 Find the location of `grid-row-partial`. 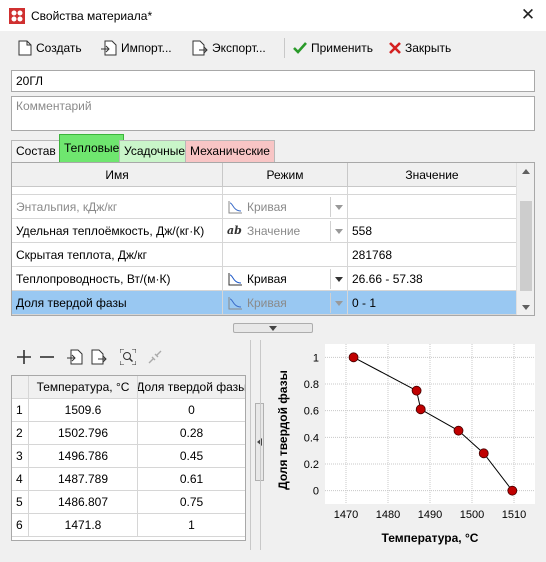

grid-row-partial is located at coordinates (264, 191).